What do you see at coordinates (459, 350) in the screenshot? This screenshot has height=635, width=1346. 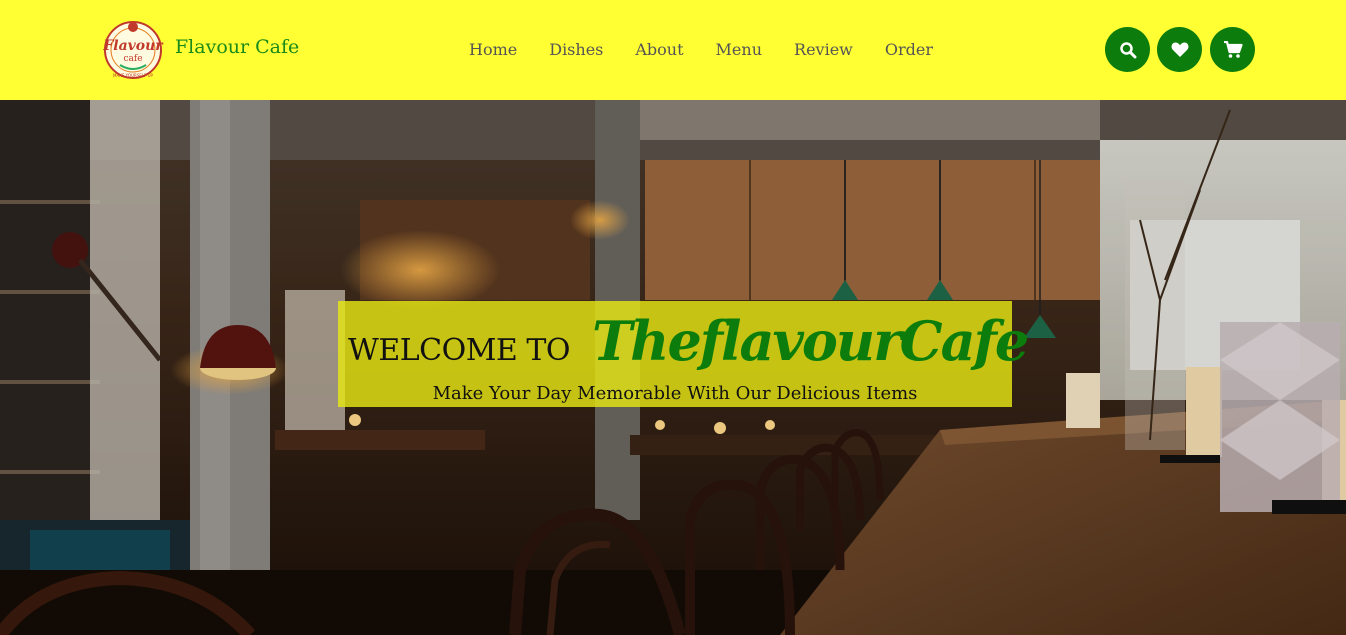 I see `hero-welcome-text: WELCOME TO` at bounding box center [459, 350].